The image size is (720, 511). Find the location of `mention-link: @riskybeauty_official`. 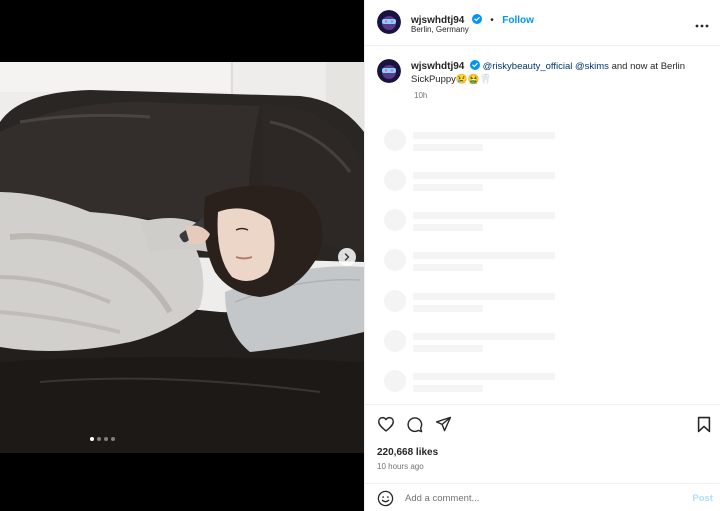

mention-link: @riskybeauty_official is located at coordinates (528, 66).